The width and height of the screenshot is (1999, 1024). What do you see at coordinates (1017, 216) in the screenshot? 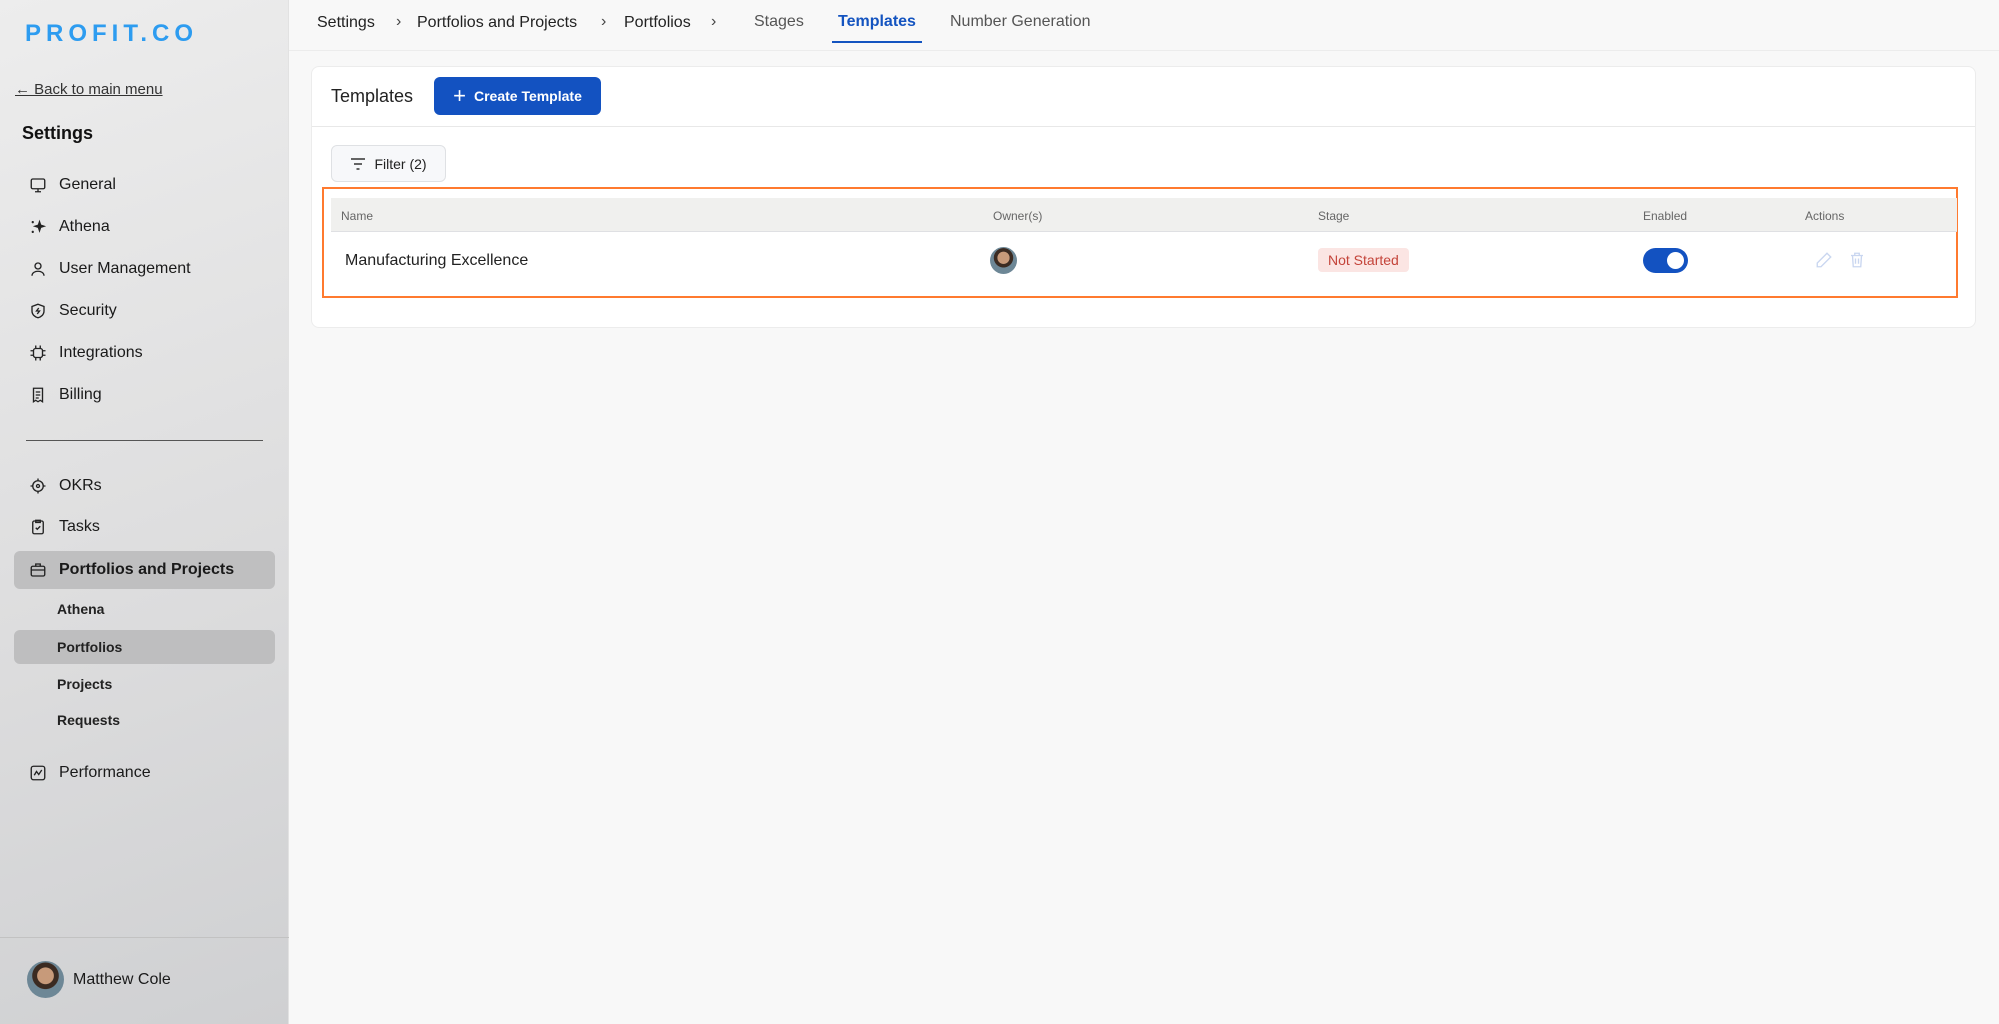
I see `column-header-owners: Owner(s)` at bounding box center [1017, 216].